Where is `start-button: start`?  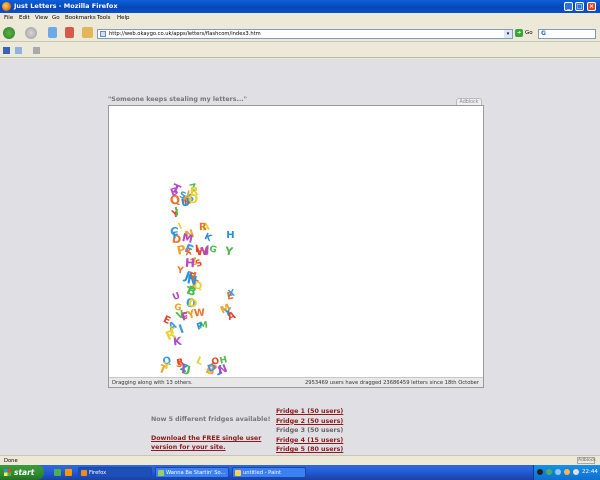 start-button: start is located at coordinates (22, 472).